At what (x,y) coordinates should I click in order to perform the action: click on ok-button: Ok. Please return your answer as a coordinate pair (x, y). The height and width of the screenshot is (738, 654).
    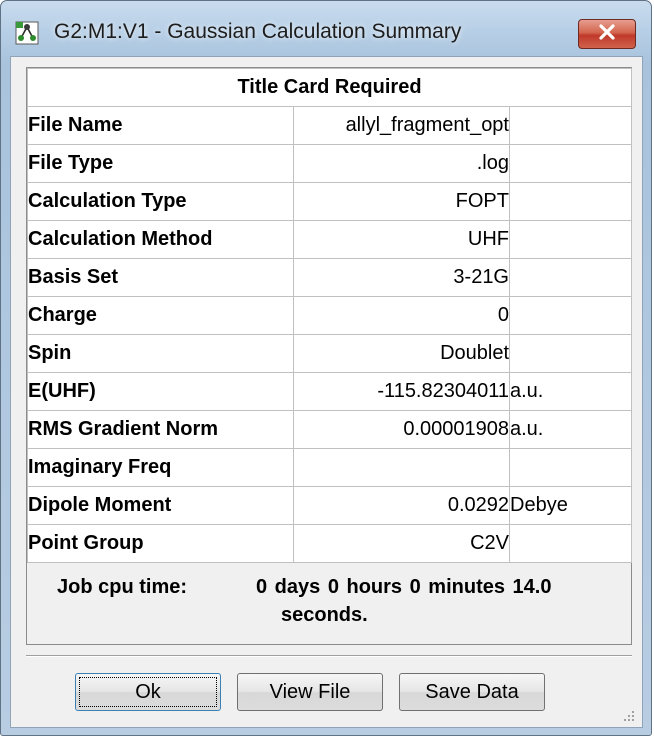
    Looking at the image, I should click on (148, 692).